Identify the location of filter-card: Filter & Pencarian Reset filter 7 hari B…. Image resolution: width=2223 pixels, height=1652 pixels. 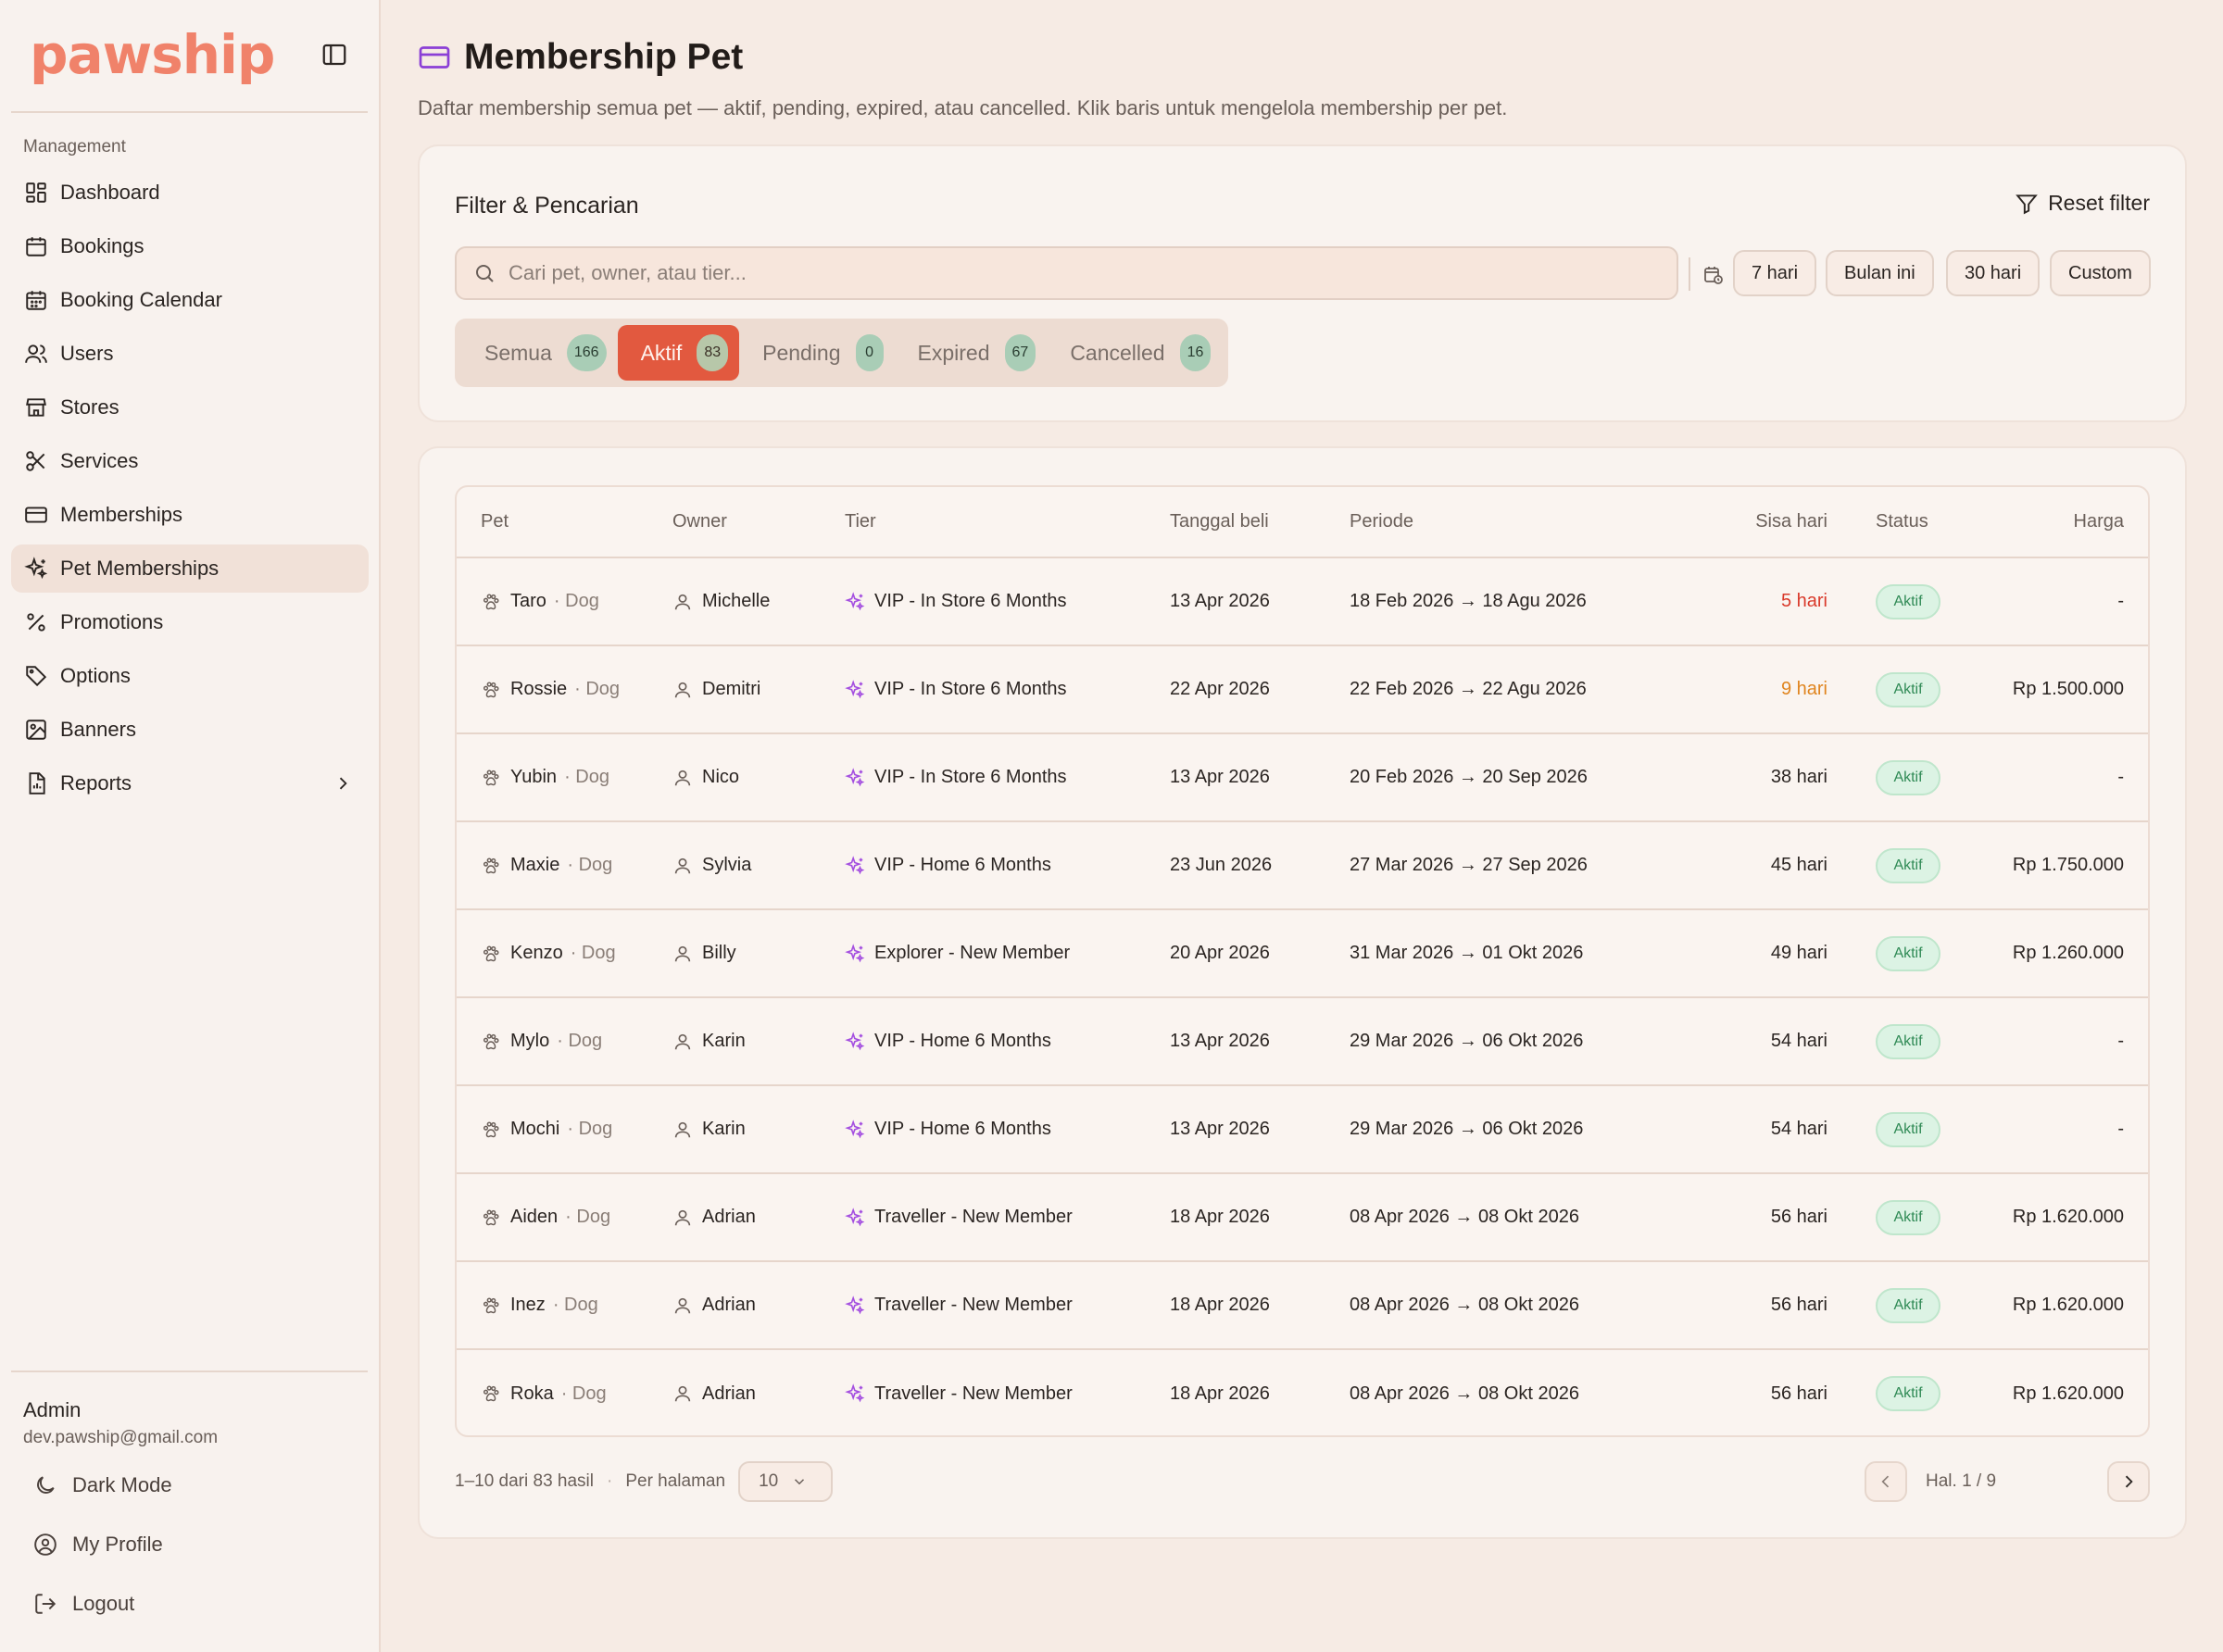
(1302, 283).